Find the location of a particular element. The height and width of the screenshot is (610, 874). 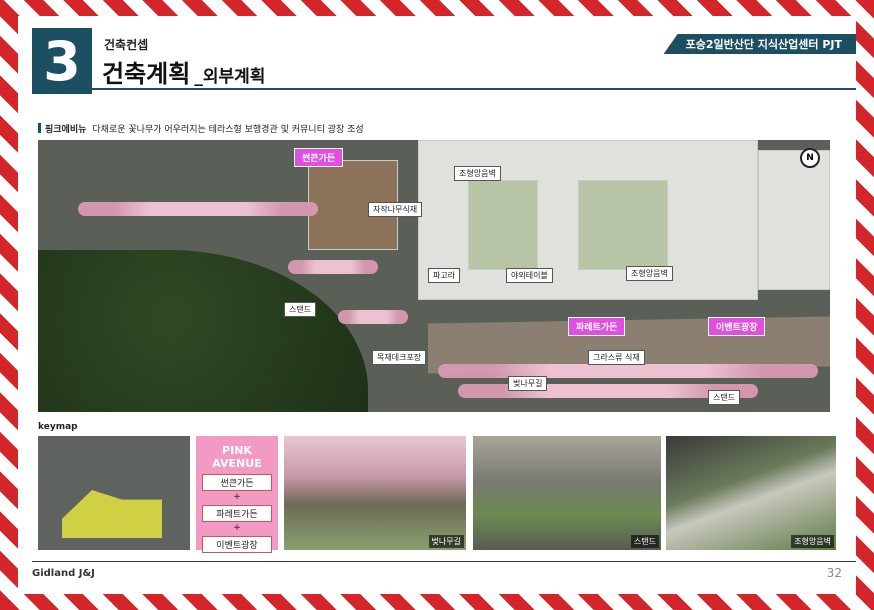

callout-cherry-road: 벚나무길 is located at coordinates (528, 383).